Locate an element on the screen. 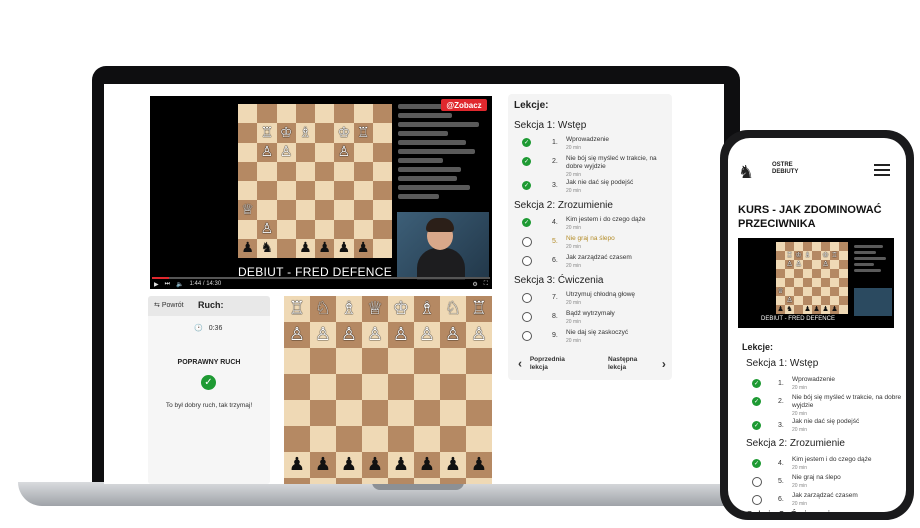 This screenshot has width=920, height=528. phone-lesson-item: ✓ 4. Kim jestem i do czego dąże 20 min is located at coordinates (827, 466).